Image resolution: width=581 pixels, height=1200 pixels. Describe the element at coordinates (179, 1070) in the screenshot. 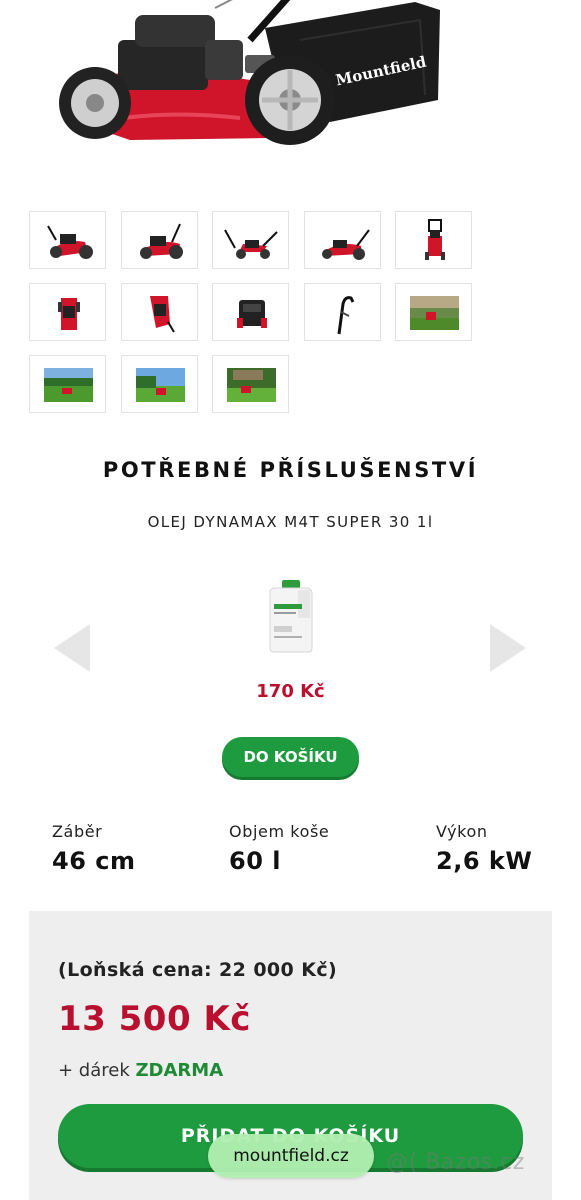

I see `gift-free-label: ZDARMA` at that location.